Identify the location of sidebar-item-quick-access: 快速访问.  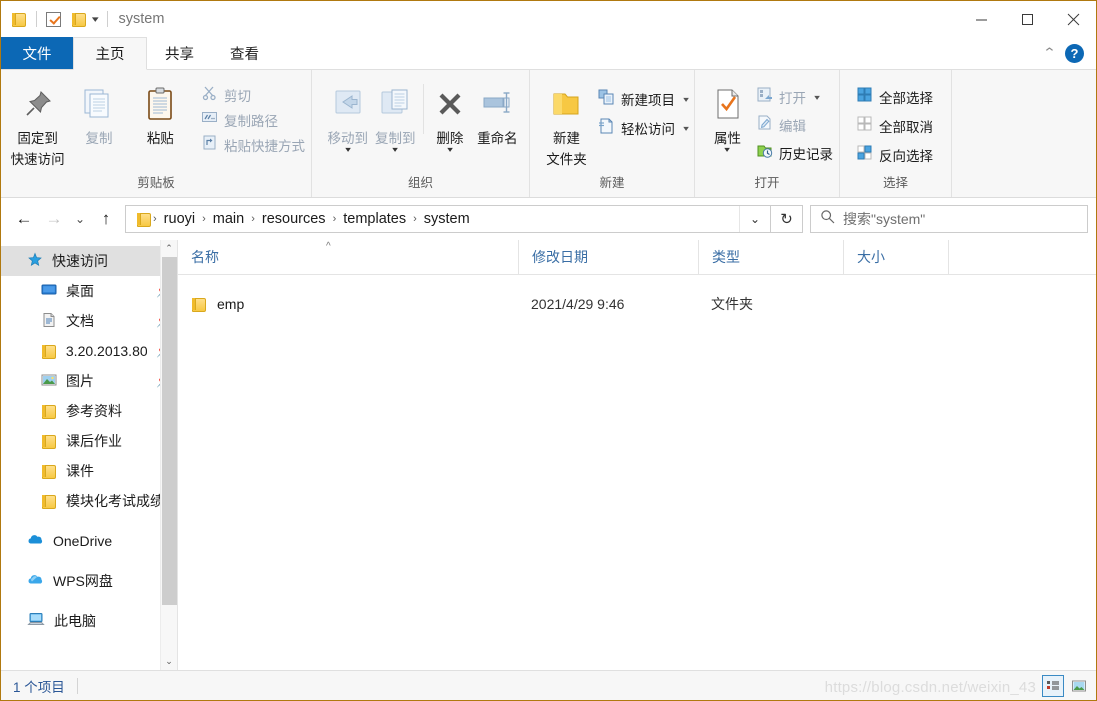
(89, 261).